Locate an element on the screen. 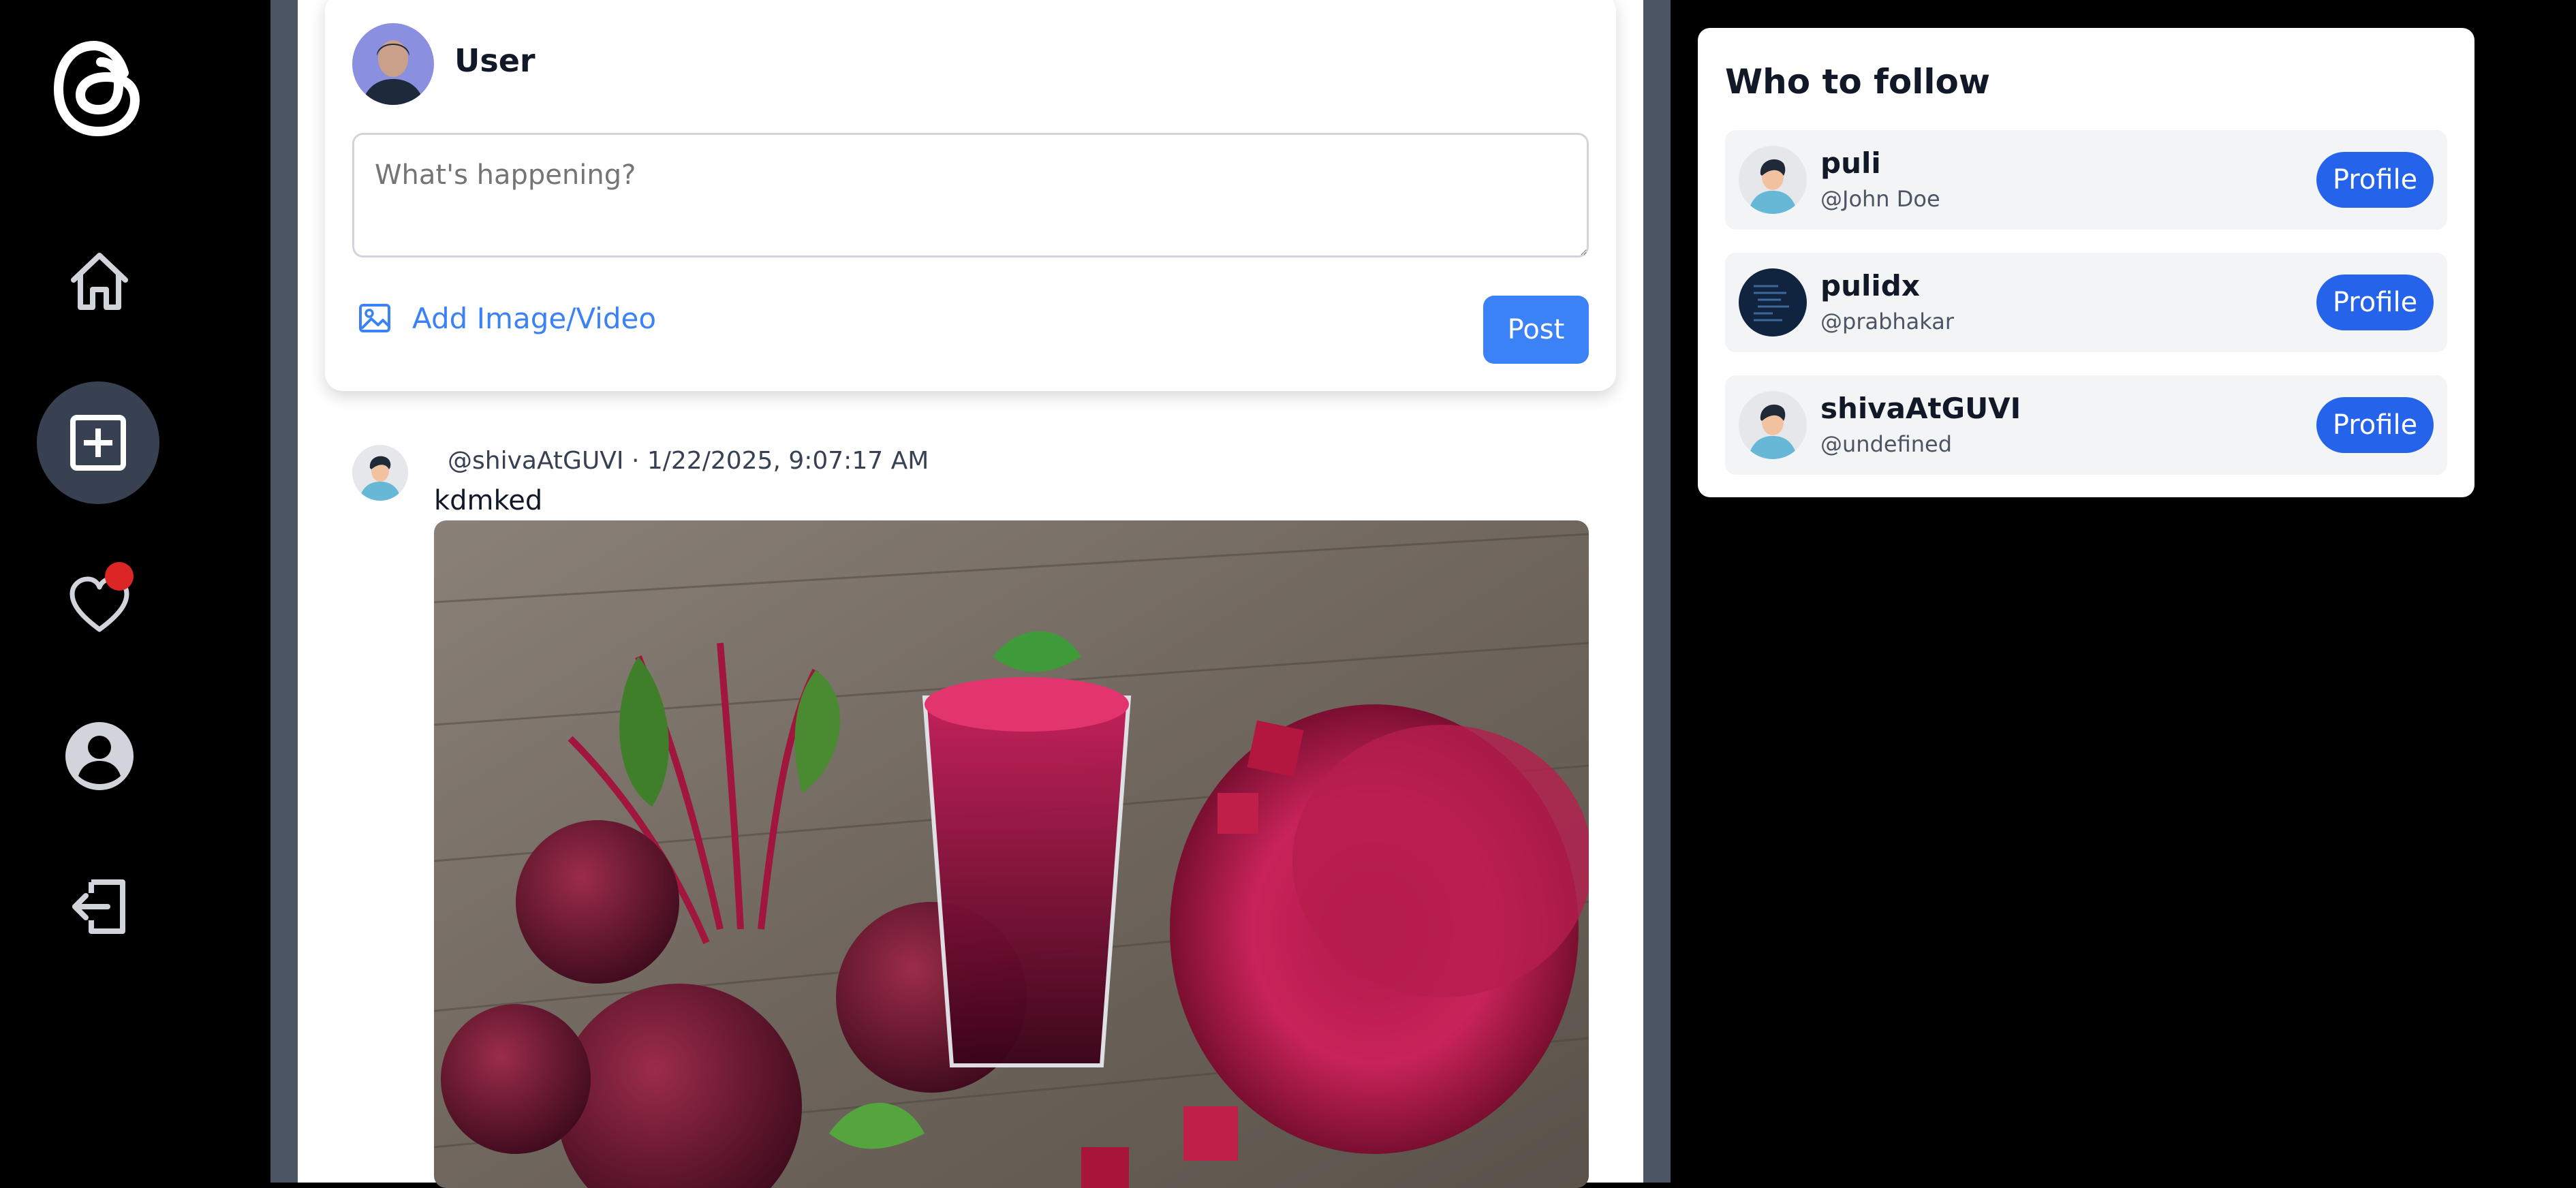 The height and width of the screenshot is (1188, 2576). post-button: Post is located at coordinates (1536, 330).